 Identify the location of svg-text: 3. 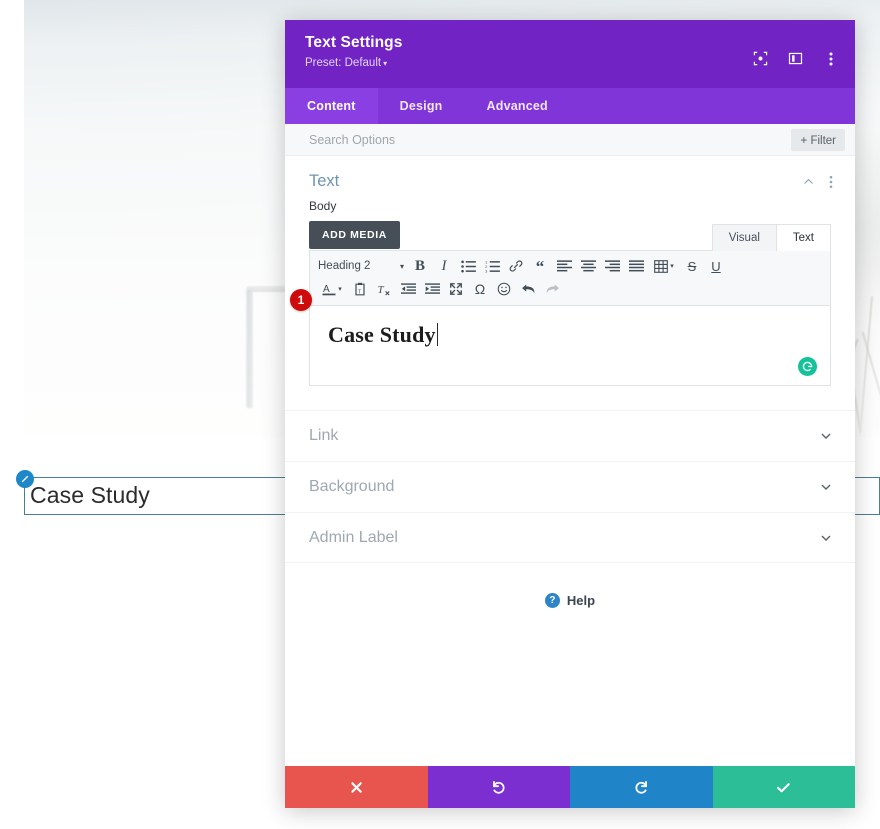
(486, 270).